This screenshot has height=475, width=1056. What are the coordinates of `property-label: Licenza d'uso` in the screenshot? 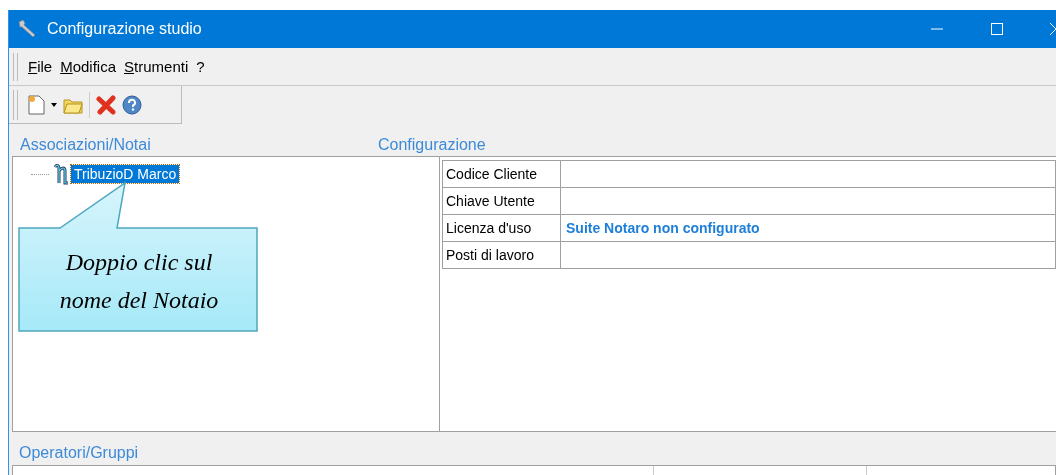 It's located at (502, 228).